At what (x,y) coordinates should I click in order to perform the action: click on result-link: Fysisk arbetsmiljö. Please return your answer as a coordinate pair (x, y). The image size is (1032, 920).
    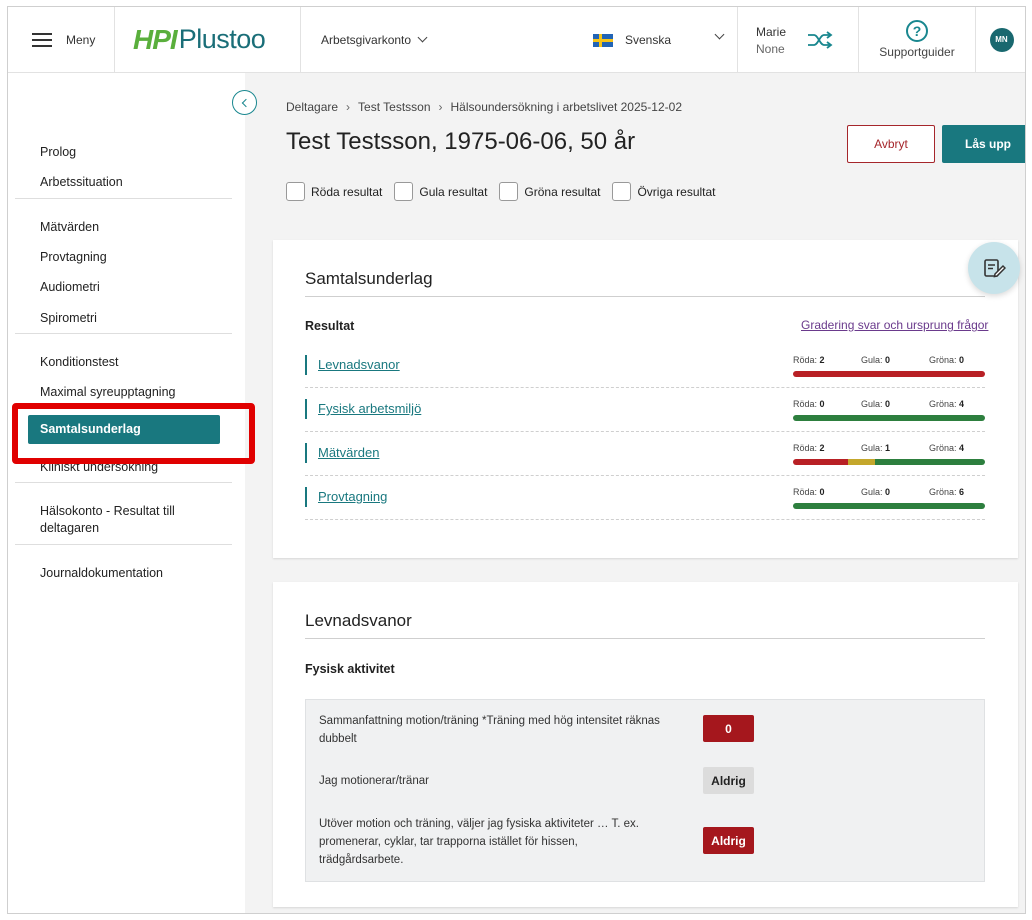
    Looking at the image, I should click on (369, 408).